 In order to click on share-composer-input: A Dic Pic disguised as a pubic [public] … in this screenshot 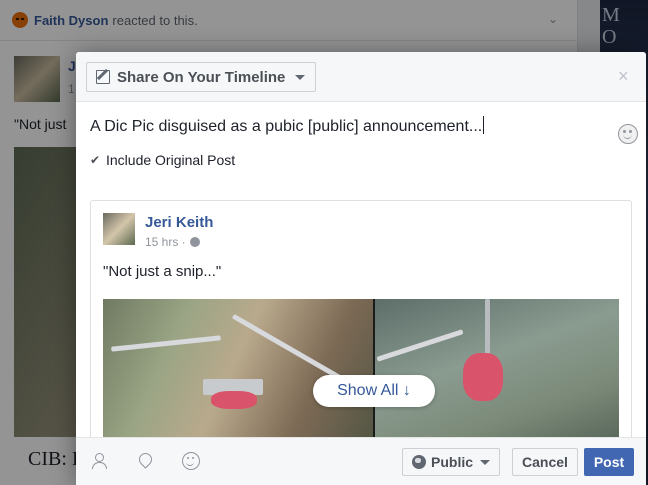, I will do `click(350, 126)`.